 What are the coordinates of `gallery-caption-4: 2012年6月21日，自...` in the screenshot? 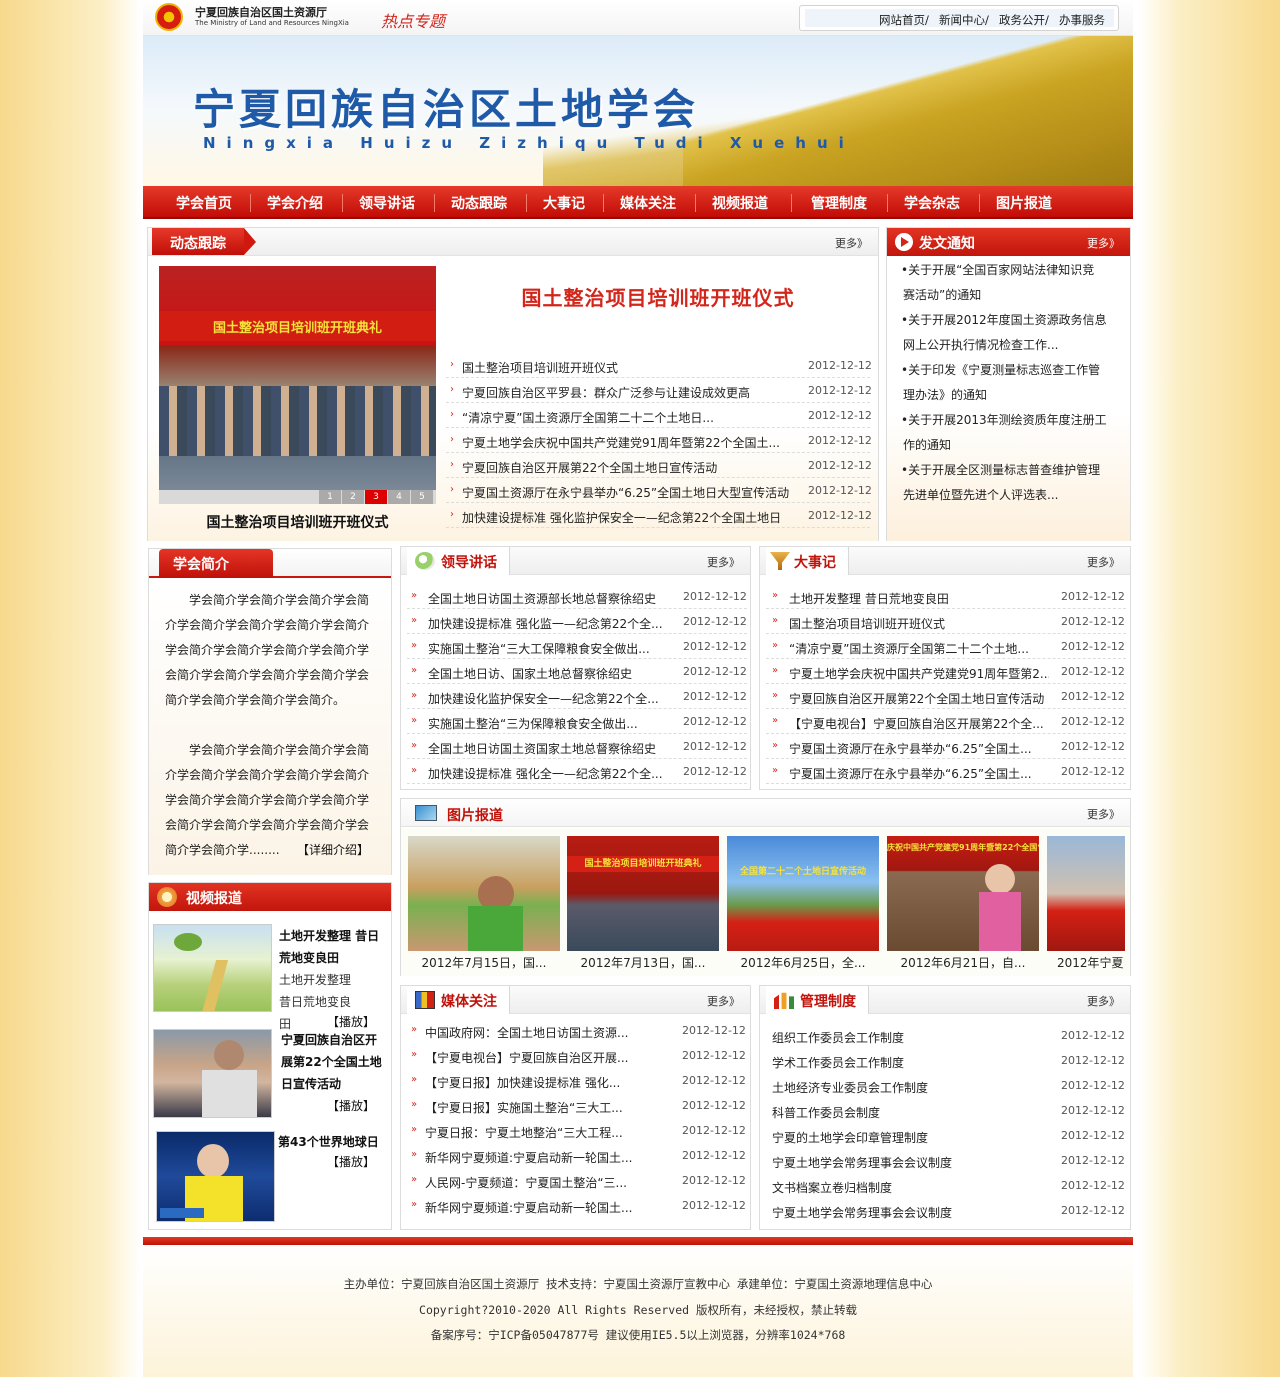 It's located at (963, 962).